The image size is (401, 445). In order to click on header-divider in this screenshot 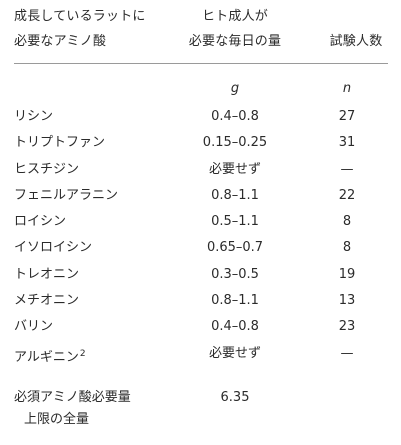, I will do `click(201, 63)`.